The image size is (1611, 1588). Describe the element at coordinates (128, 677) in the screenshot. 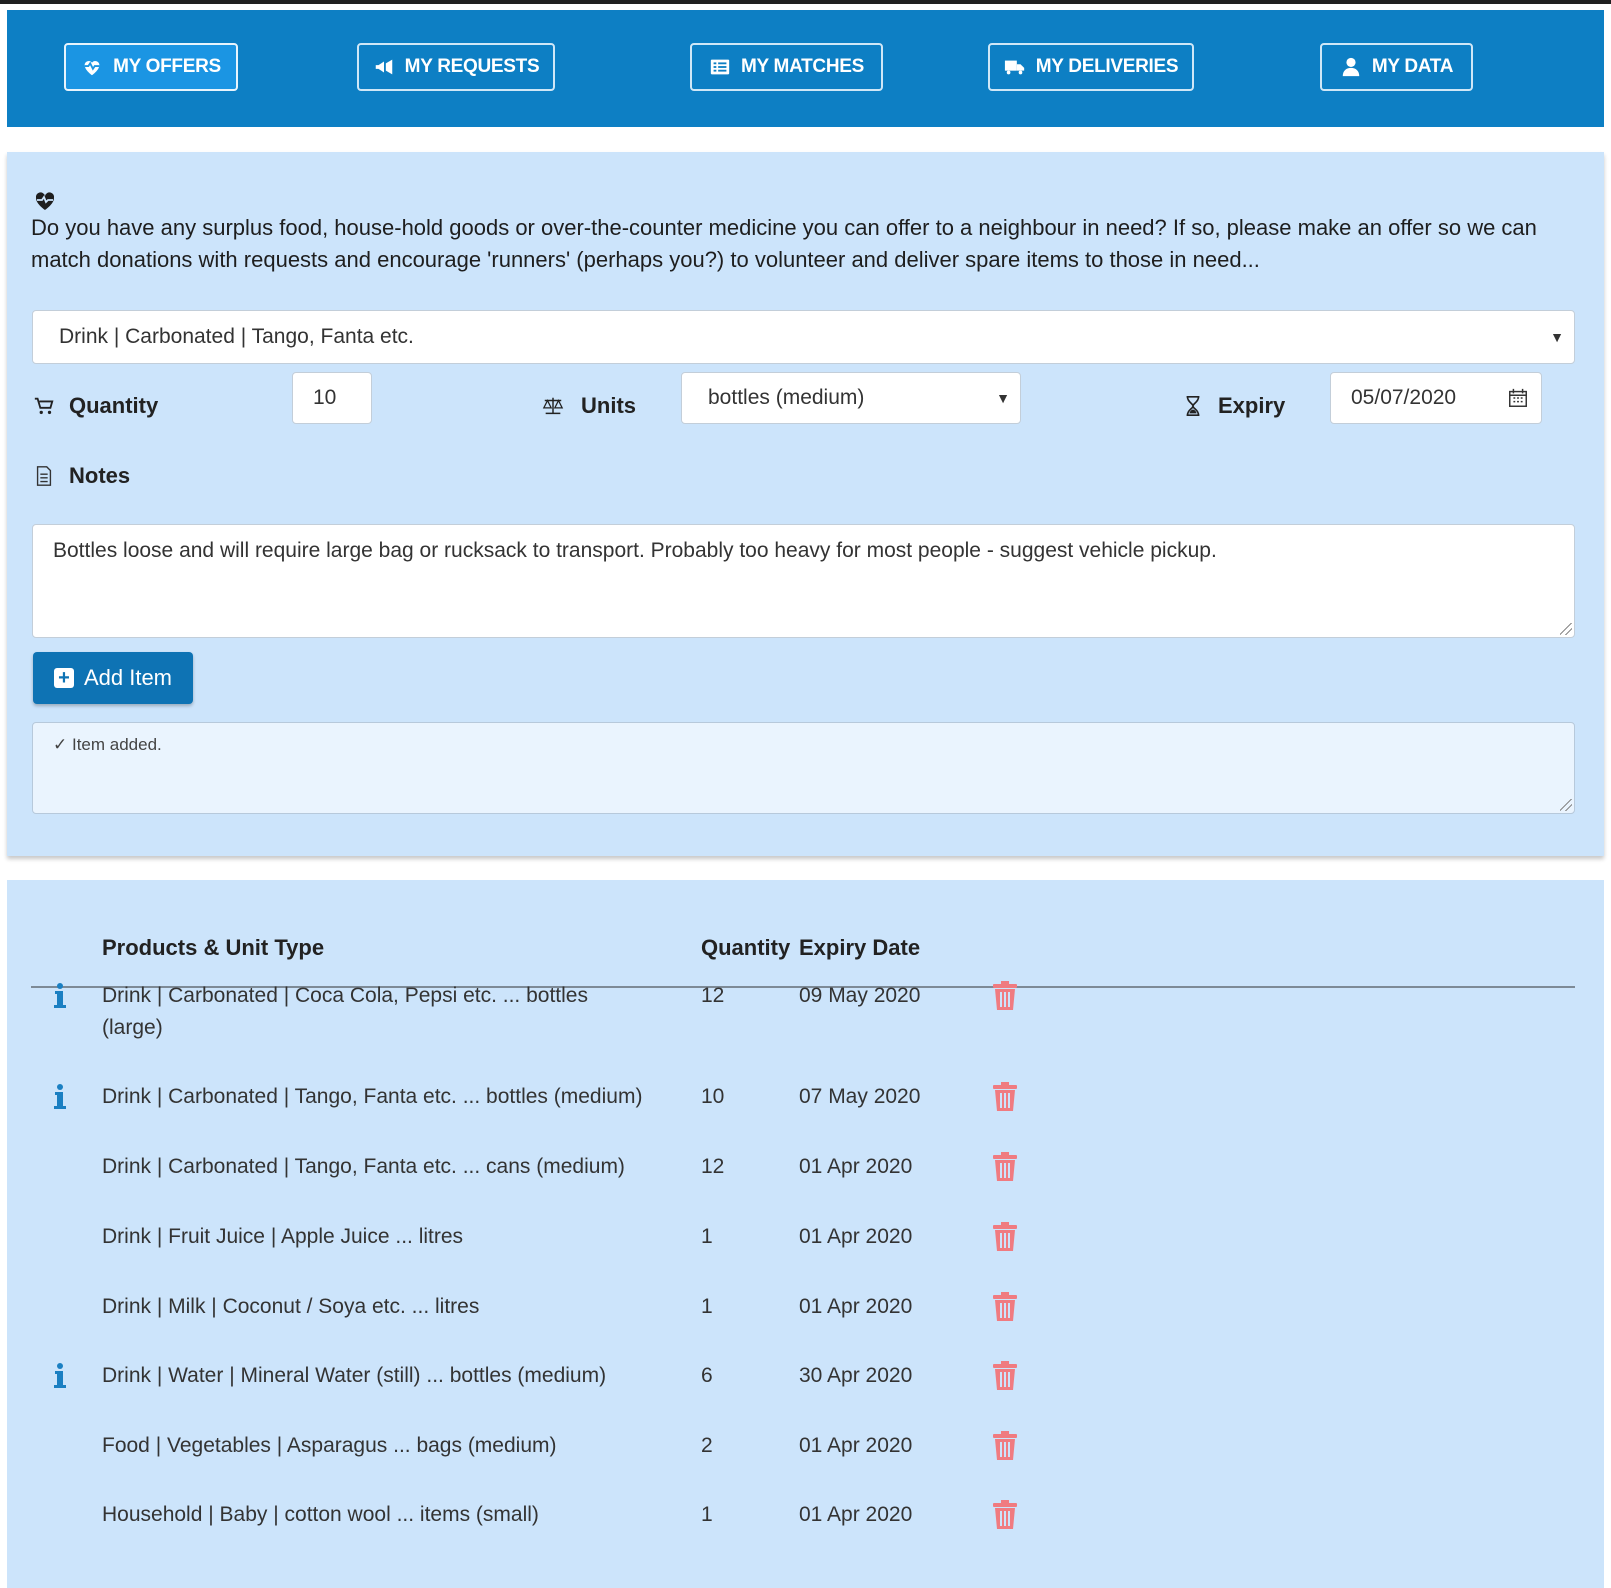

I see `add-item-label: Add Item` at that location.